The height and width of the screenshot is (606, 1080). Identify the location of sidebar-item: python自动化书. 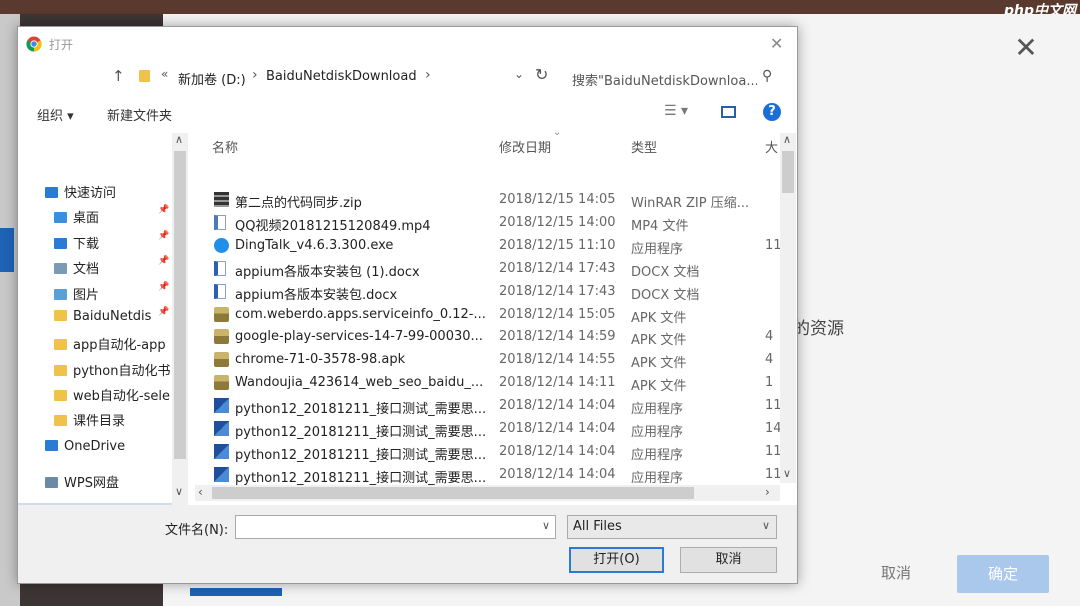
(98, 368).